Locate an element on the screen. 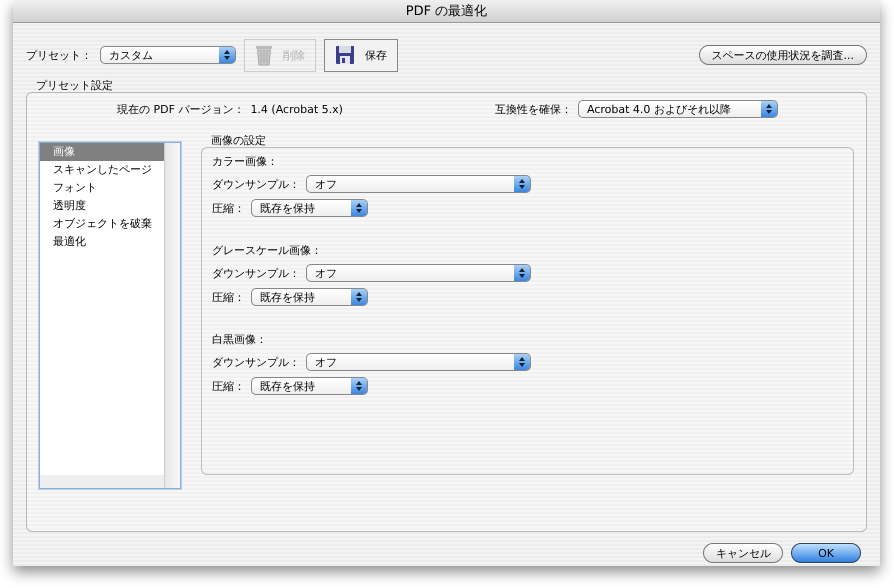 The width and height of the screenshot is (894, 588). section-title: プリセット設定 is located at coordinates (75, 85).